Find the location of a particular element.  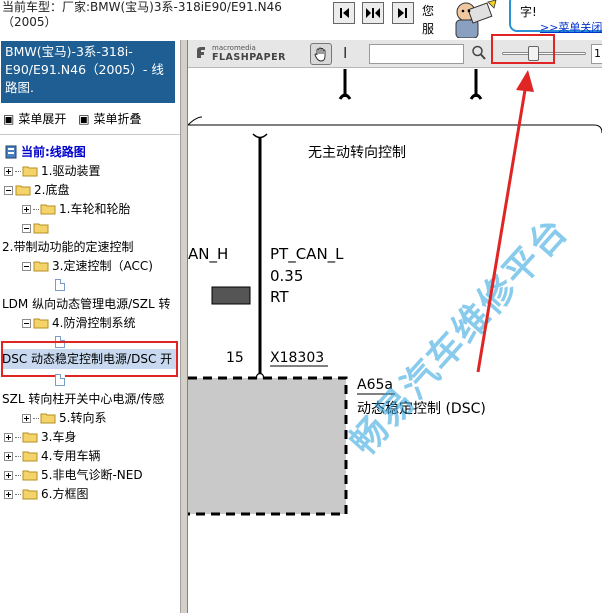

tree-item-acc: 3.定速控制（ACC) is located at coordinates (87, 266).